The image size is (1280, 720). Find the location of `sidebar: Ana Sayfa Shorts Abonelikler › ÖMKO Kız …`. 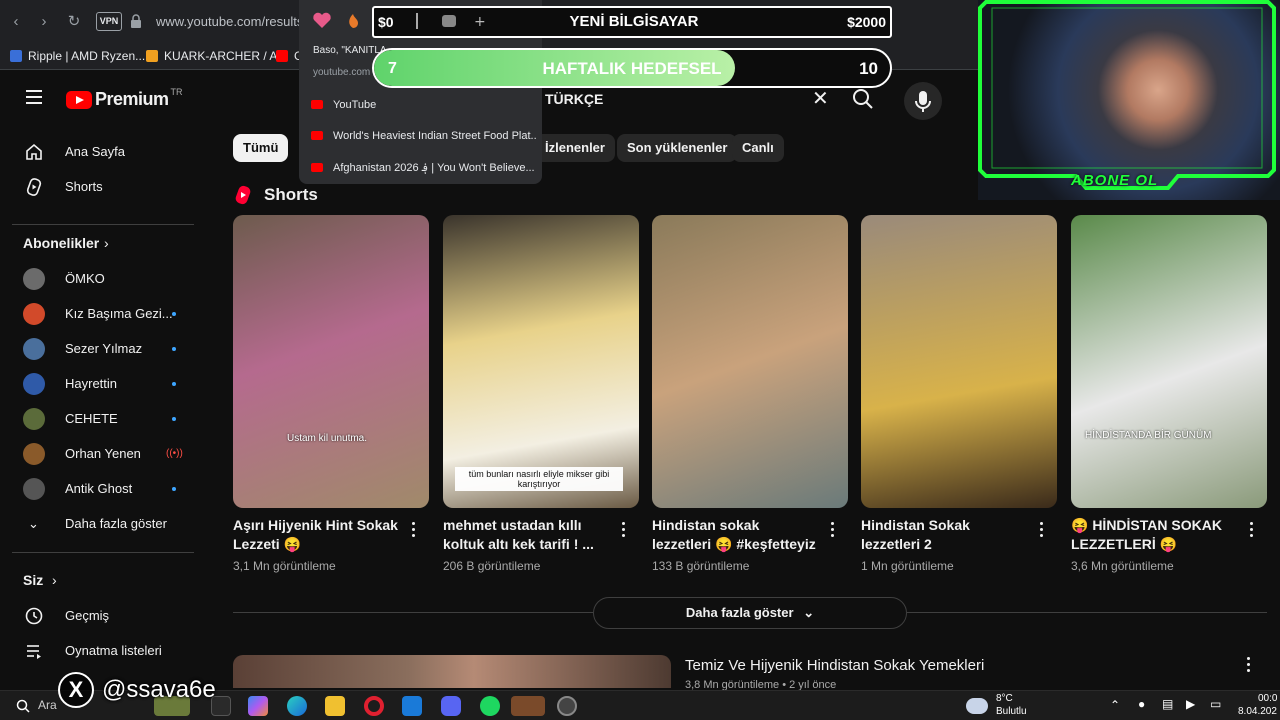

sidebar: Ana Sayfa Shorts Abonelikler › ÖMKO Kız … is located at coordinates (103, 408).